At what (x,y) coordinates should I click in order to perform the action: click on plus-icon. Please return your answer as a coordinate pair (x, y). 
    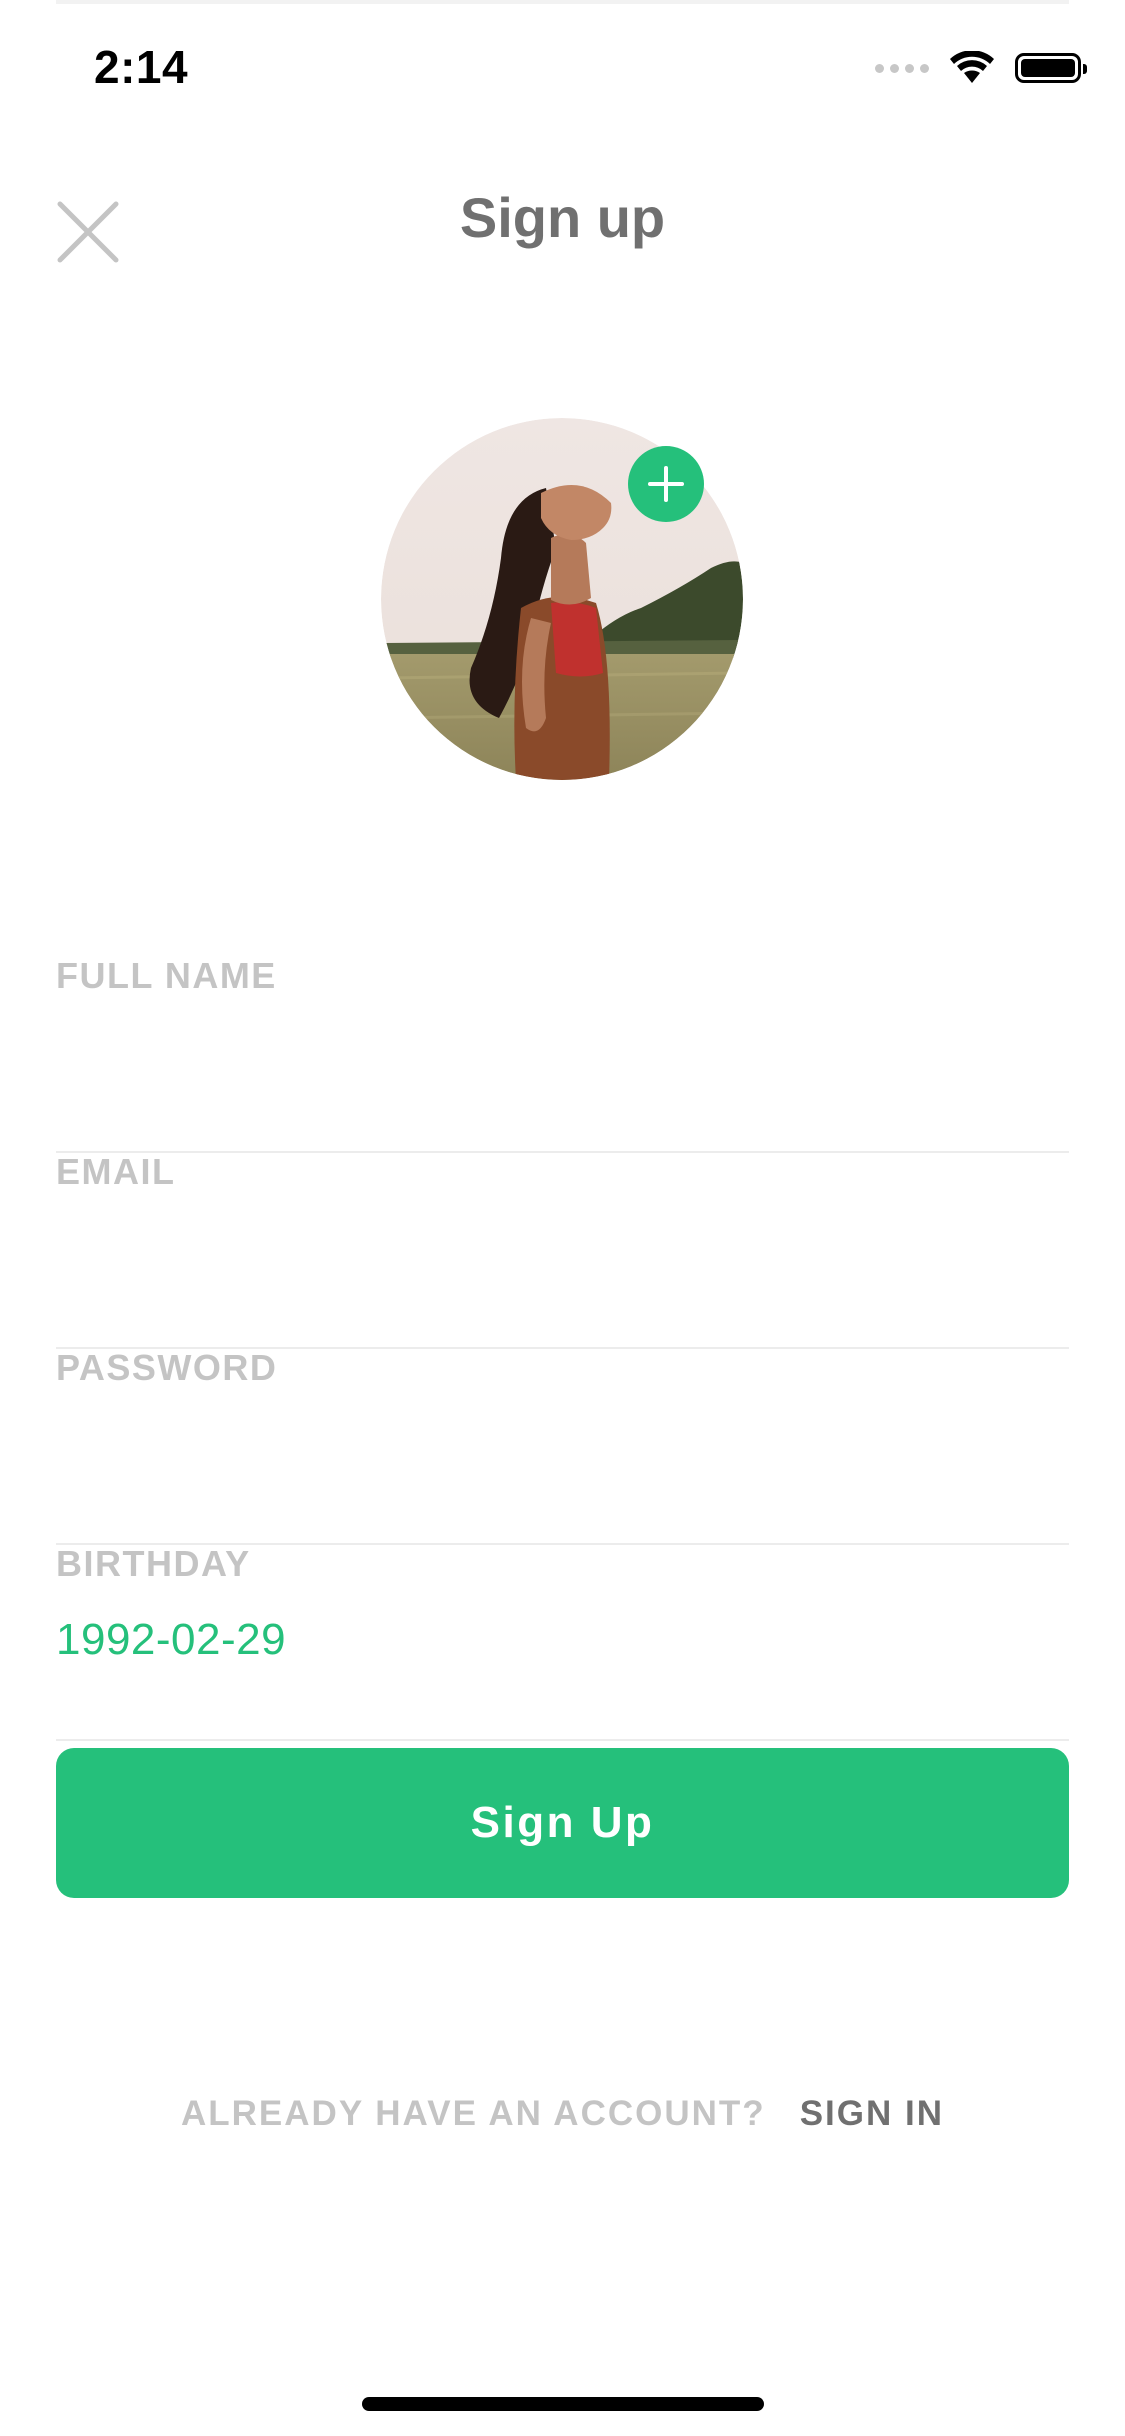
    Looking at the image, I should click on (666, 484).